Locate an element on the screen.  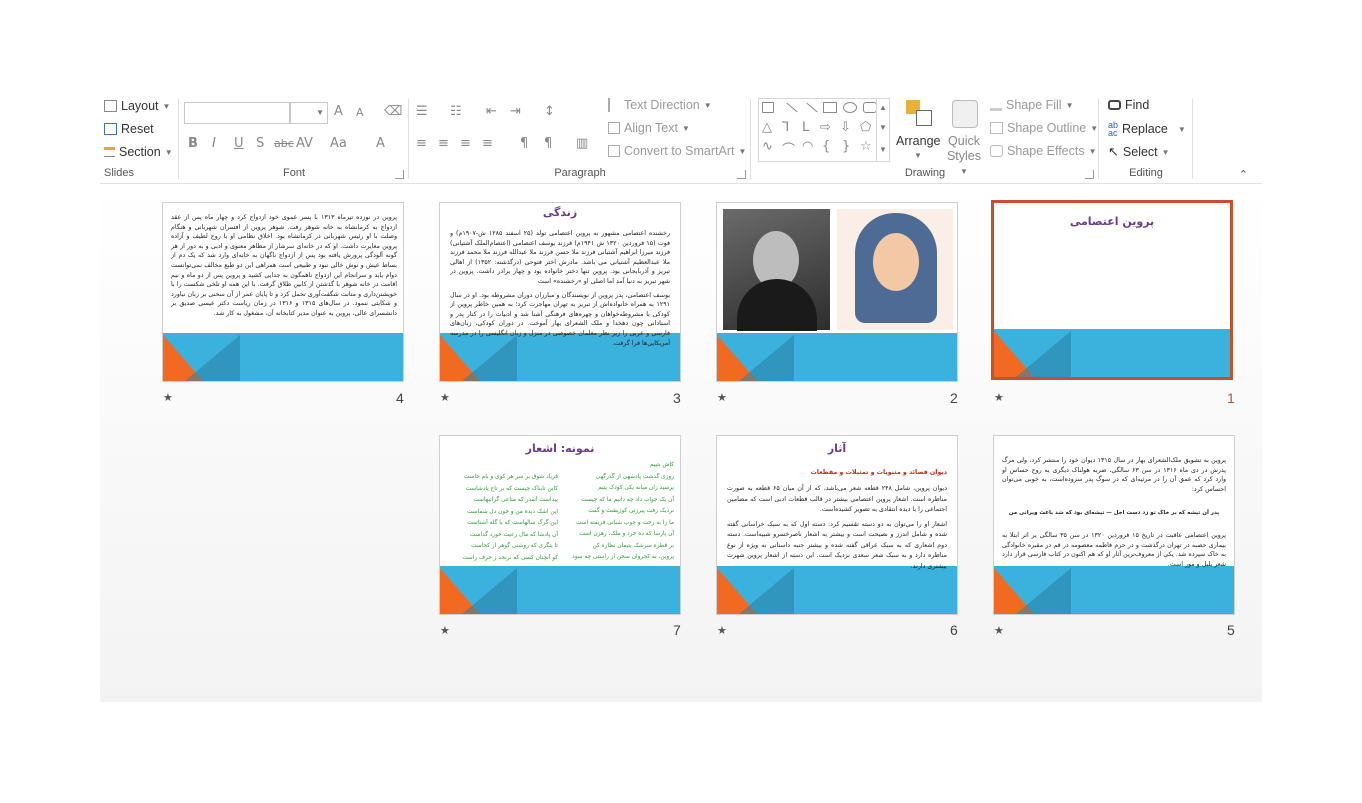
right-brace-shape-icon: } is located at coordinates (846, 146).